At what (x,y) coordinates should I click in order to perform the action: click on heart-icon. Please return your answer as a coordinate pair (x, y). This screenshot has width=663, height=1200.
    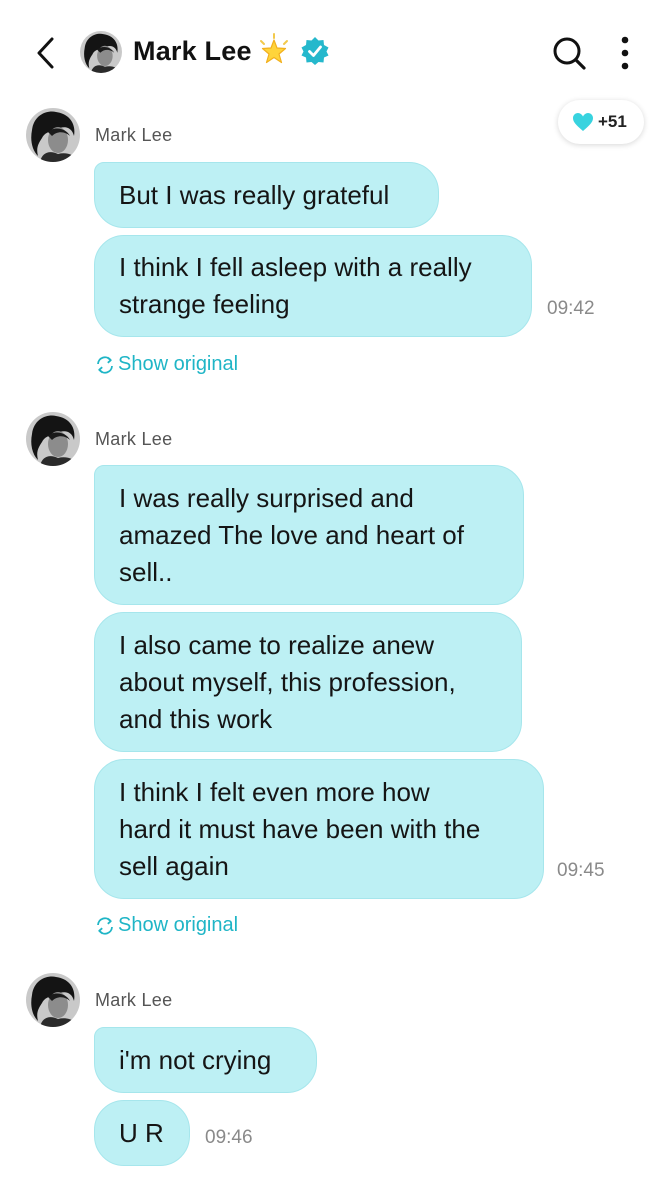
    Looking at the image, I should click on (583, 122).